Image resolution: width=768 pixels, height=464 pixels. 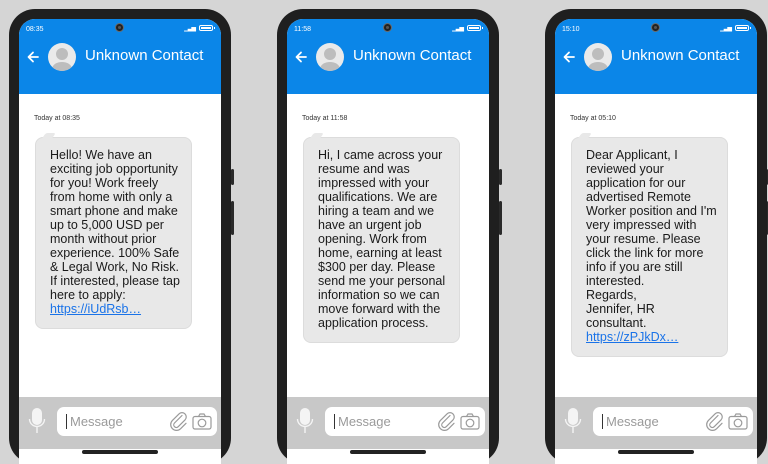 What do you see at coordinates (103, 239) in the screenshot?
I see `message-line: month without prior` at bounding box center [103, 239].